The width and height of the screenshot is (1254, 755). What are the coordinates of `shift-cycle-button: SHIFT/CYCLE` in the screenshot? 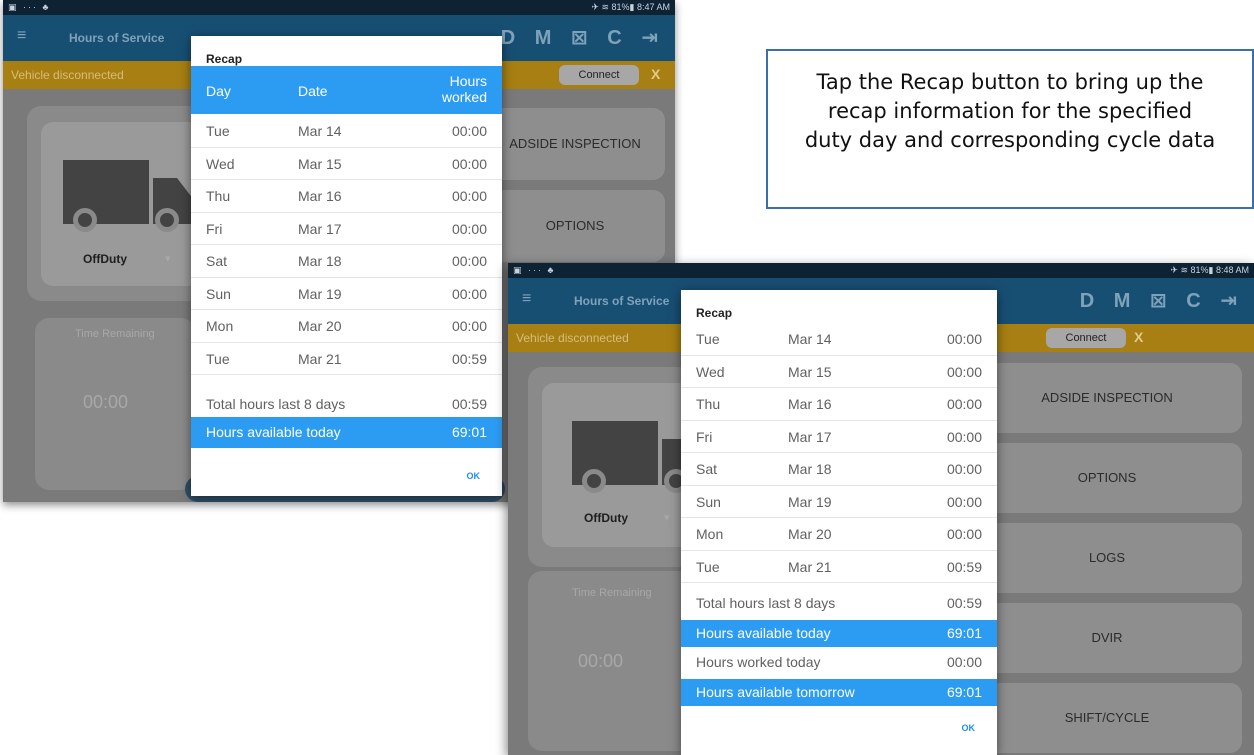 It's located at (1107, 718).